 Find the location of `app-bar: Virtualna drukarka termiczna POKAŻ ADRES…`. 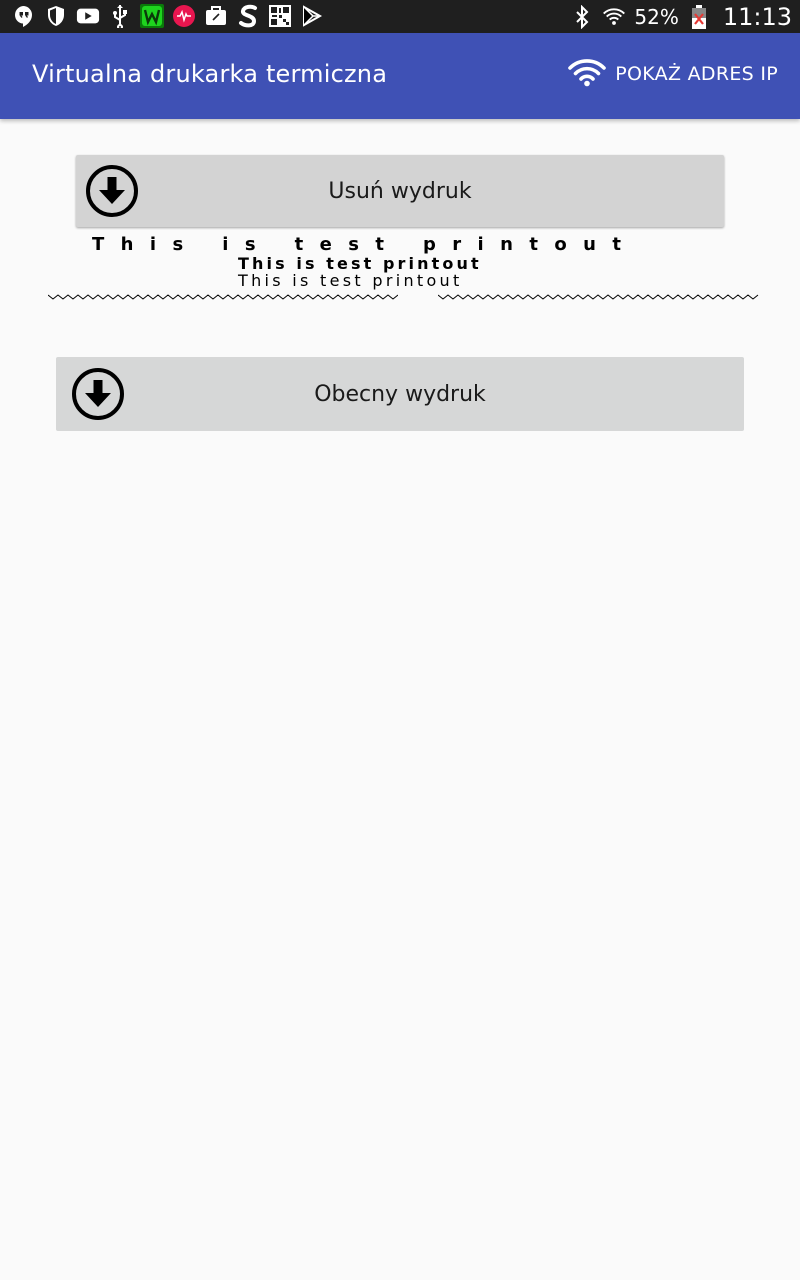

app-bar: Virtualna drukarka termiczna POKAŻ ADRES… is located at coordinates (400, 76).